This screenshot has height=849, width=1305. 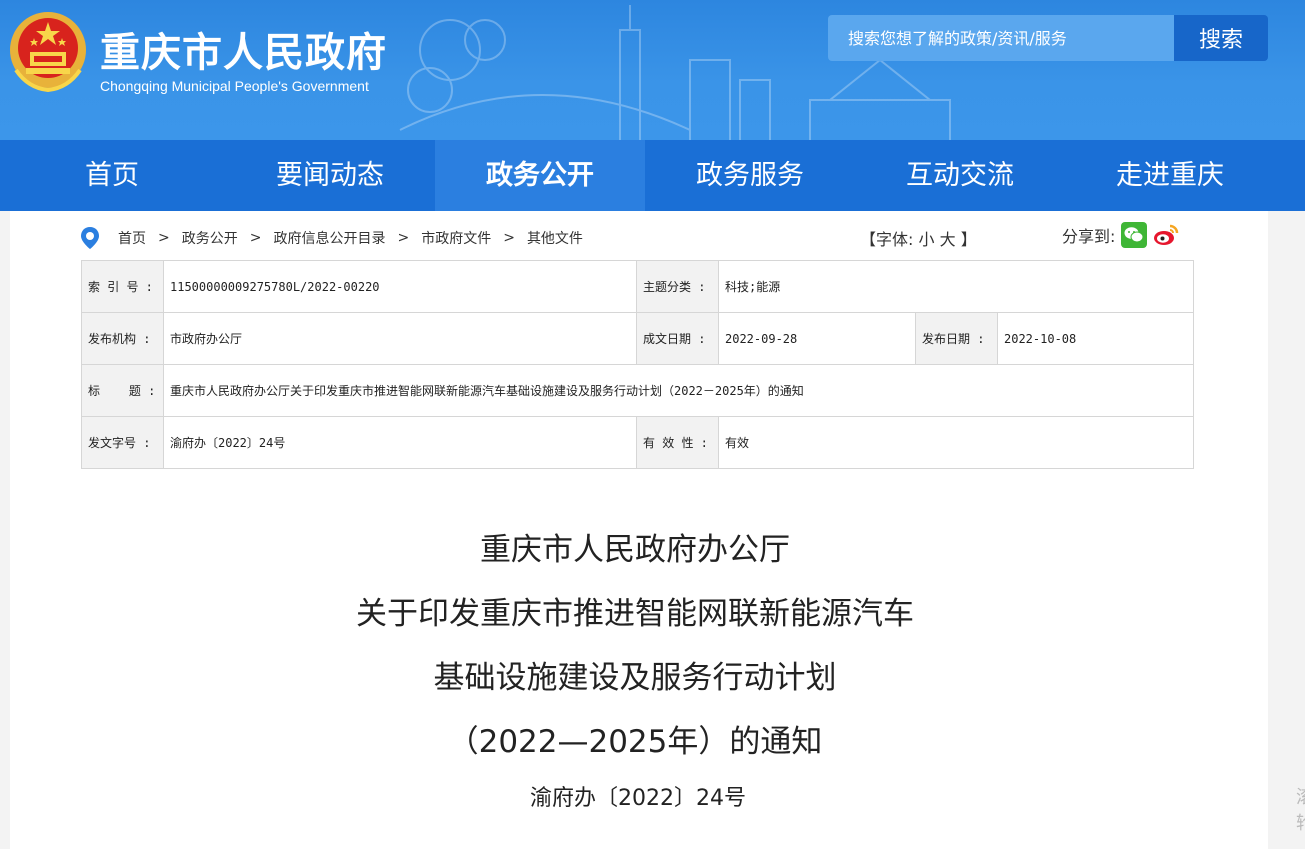 What do you see at coordinates (400, 442) in the screenshot?
I see `doc-no-value: 渝府办〔2022〕24号` at bounding box center [400, 442].